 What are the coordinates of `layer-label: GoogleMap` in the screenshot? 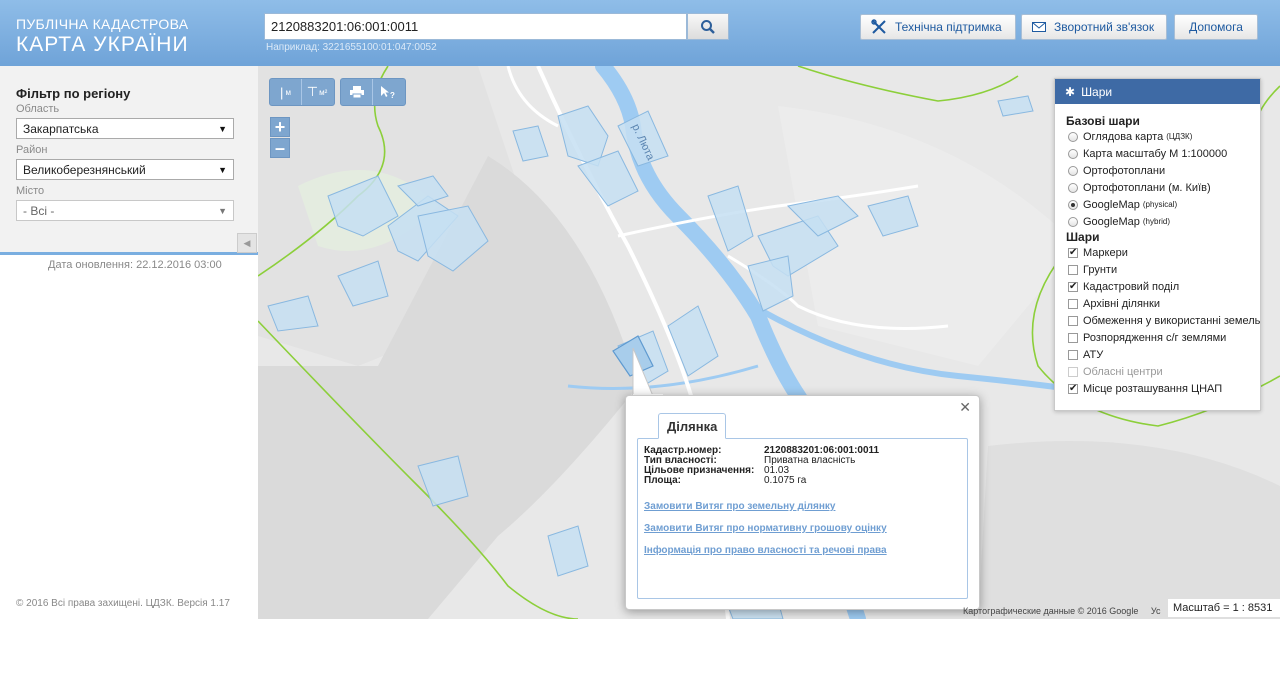 It's located at (1111, 221).